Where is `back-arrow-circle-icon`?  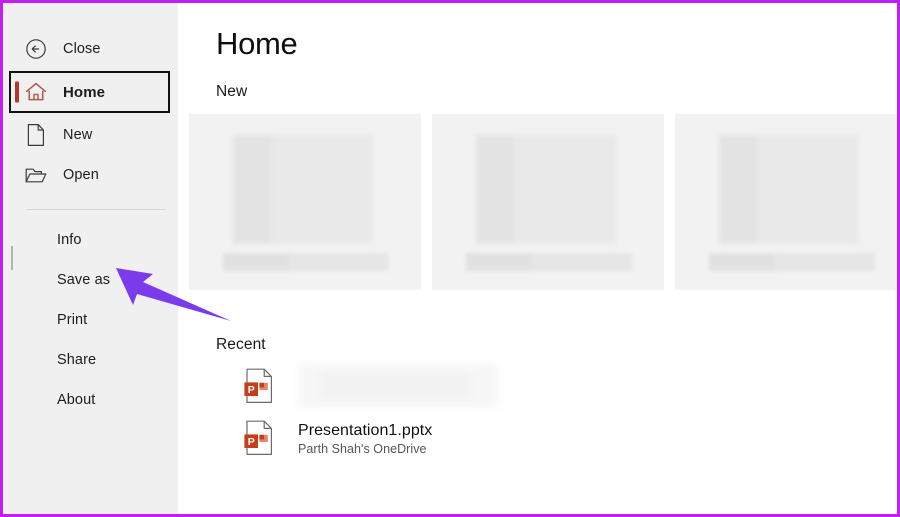 back-arrow-circle-icon is located at coordinates (36, 49).